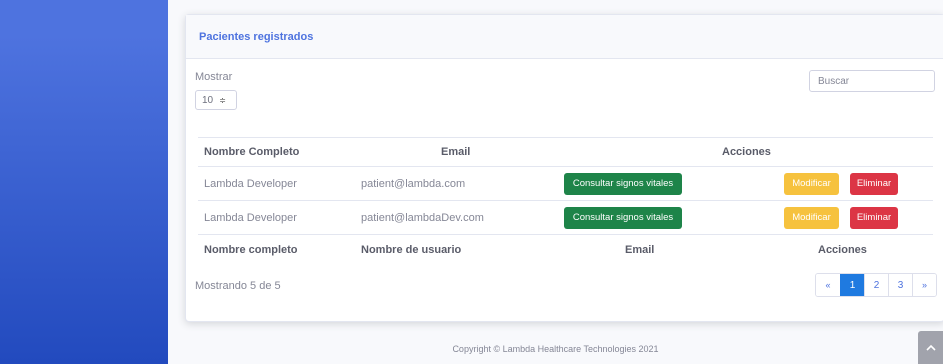 Image resolution: width=943 pixels, height=364 pixels. I want to click on scroll-to-top-button, so click(930, 347).